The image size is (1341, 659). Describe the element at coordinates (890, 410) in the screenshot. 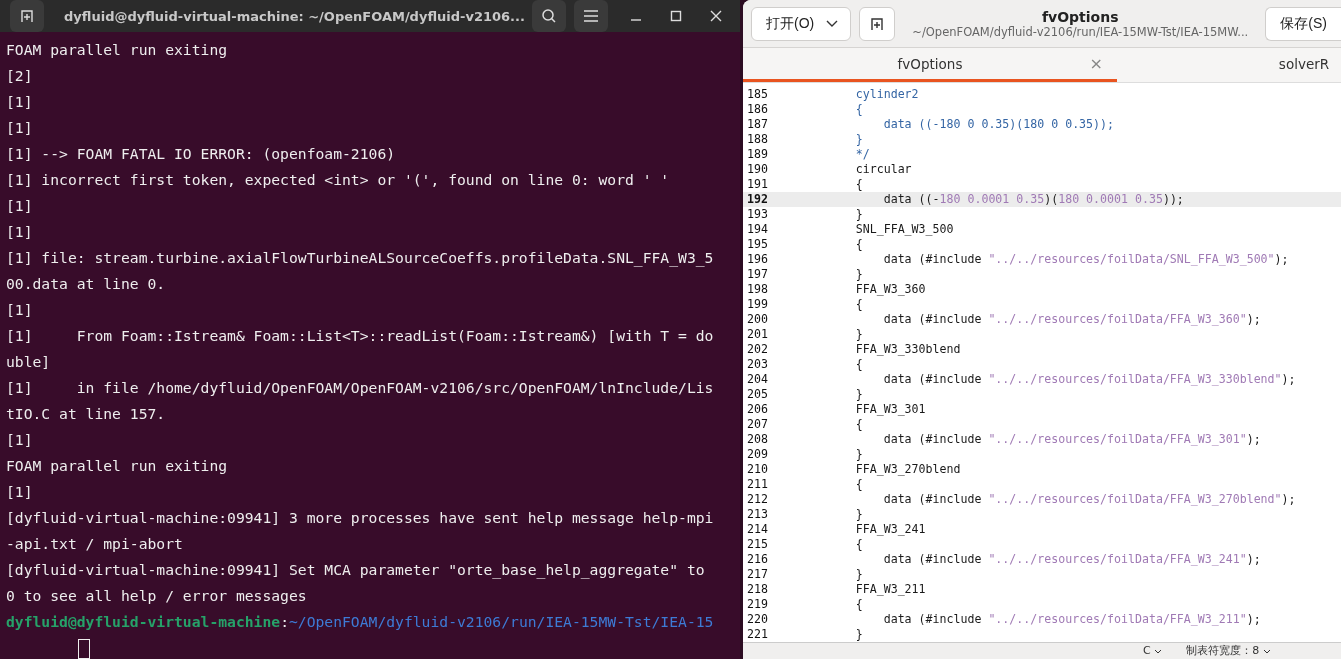

I see `code-line: FFA_W3_301` at that location.